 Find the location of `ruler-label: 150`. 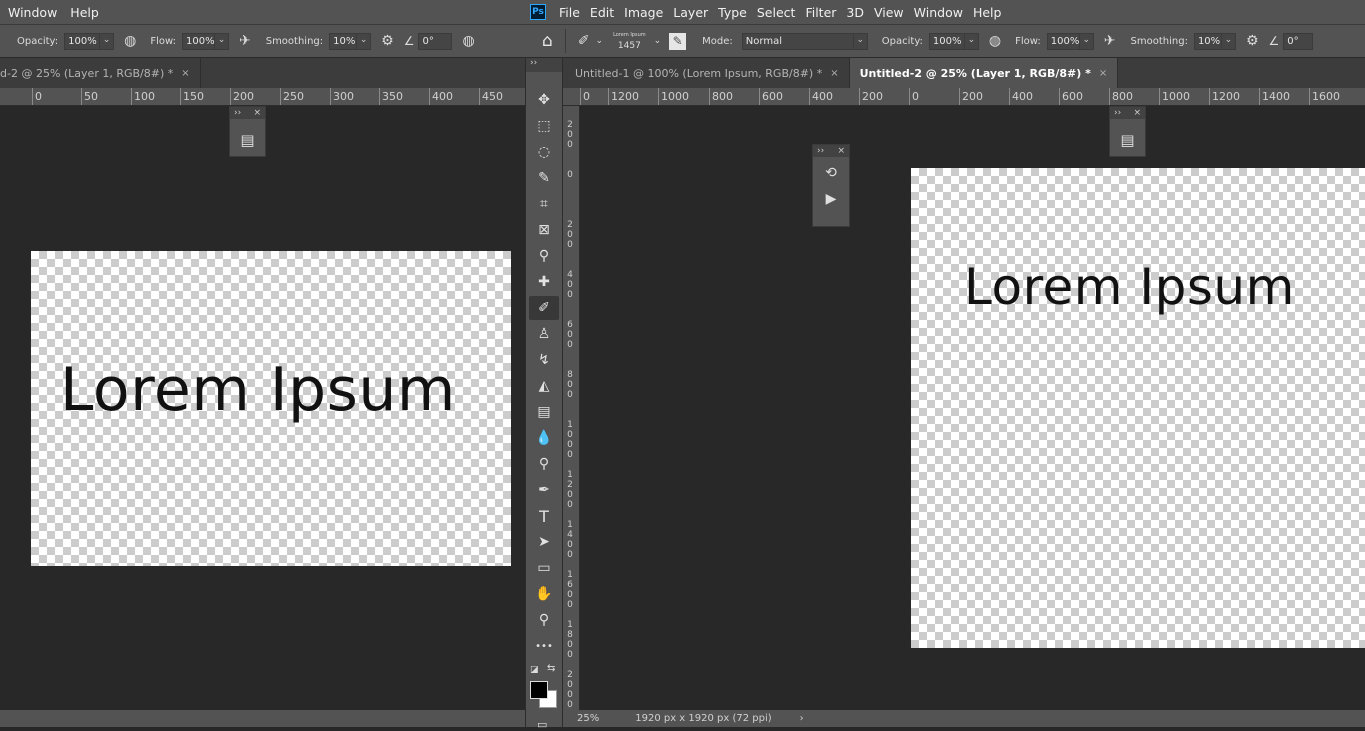

ruler-label: 150 is located at coordinates (192, 96).